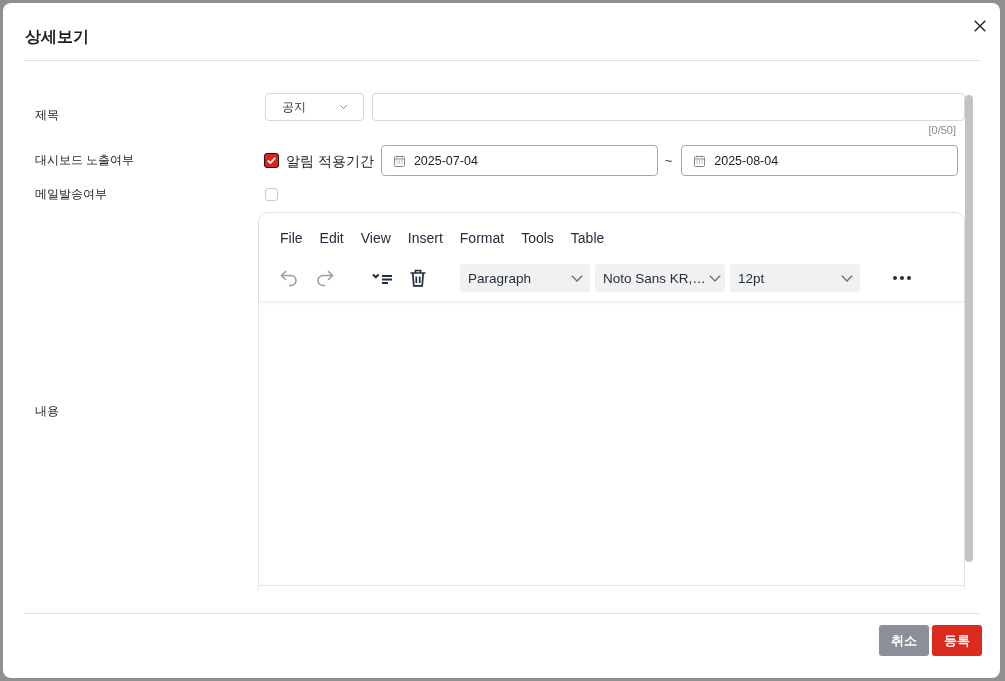 The height and width of the screenshot is (681, 1005). What do you see at coordinates (289, 278) in the screenshot?
I see `undo-icon` at bounding box center [289, 278].